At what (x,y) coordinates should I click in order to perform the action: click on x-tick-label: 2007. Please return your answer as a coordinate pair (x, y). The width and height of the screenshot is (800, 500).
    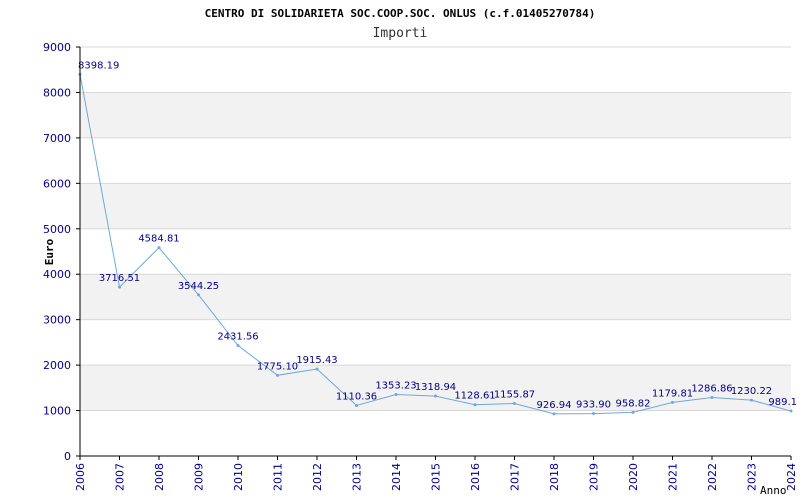
    Looking at the image, I should click on (120, 477).